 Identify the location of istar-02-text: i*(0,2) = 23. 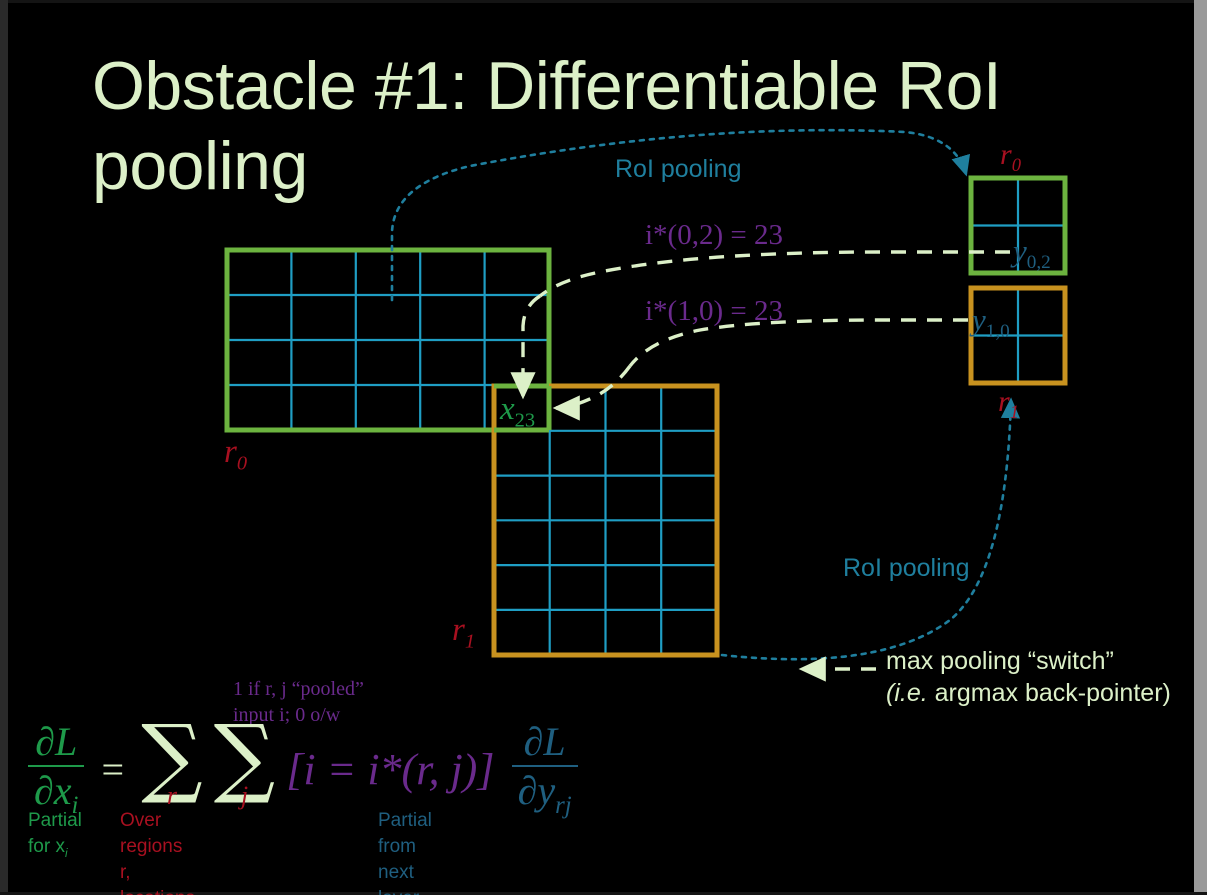
(714, 235).